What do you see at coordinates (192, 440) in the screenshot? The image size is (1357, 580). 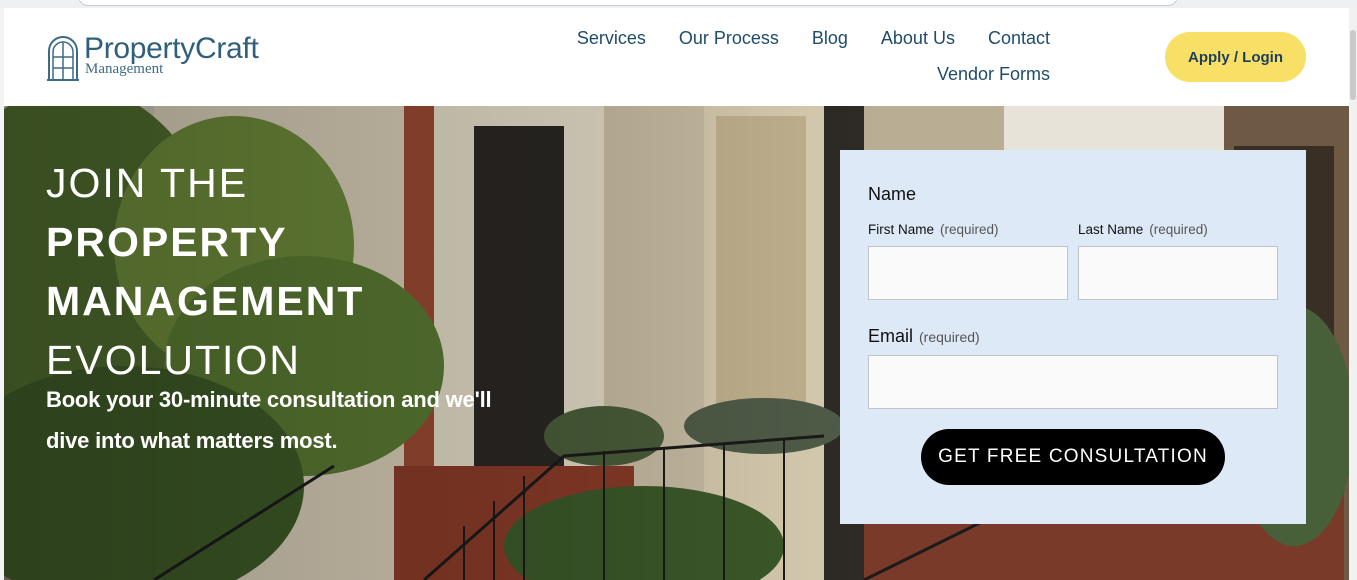 I see `subheading-line-2: dive into what matters most.` at bounding box center [192, 440].